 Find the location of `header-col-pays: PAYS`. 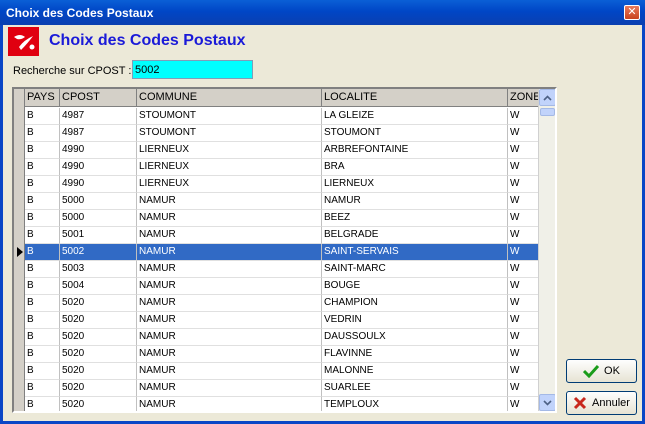

header-col-pays: PAYS is located at coordinates (42, 98).